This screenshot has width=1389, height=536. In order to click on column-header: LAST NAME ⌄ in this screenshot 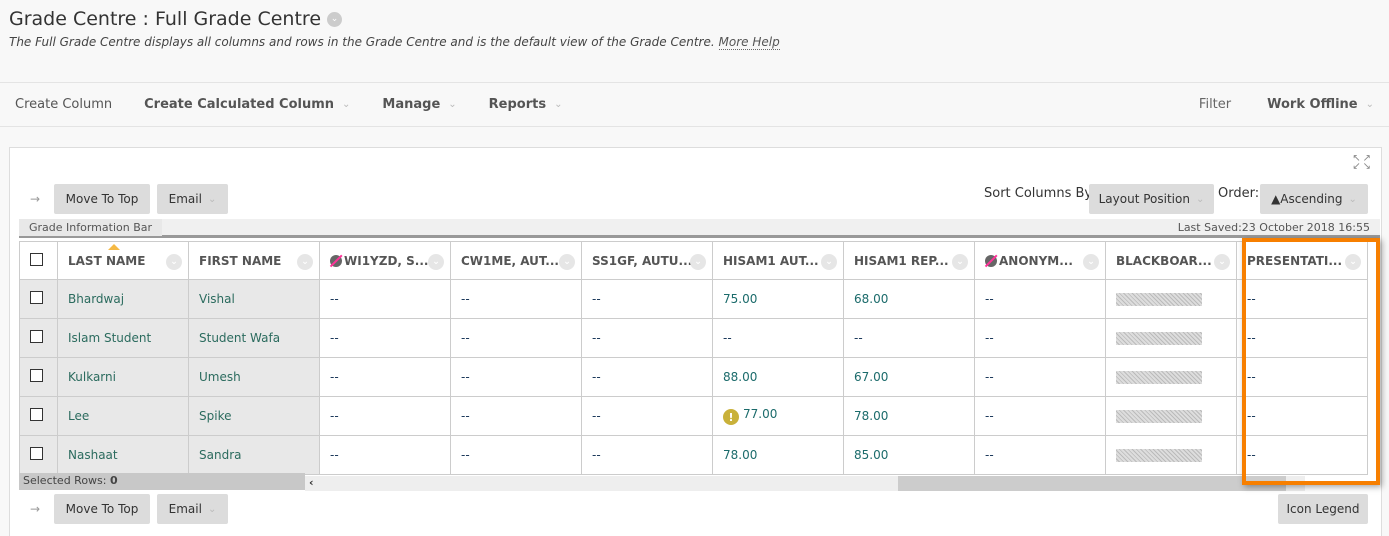, I will do `click(123, 260)`.